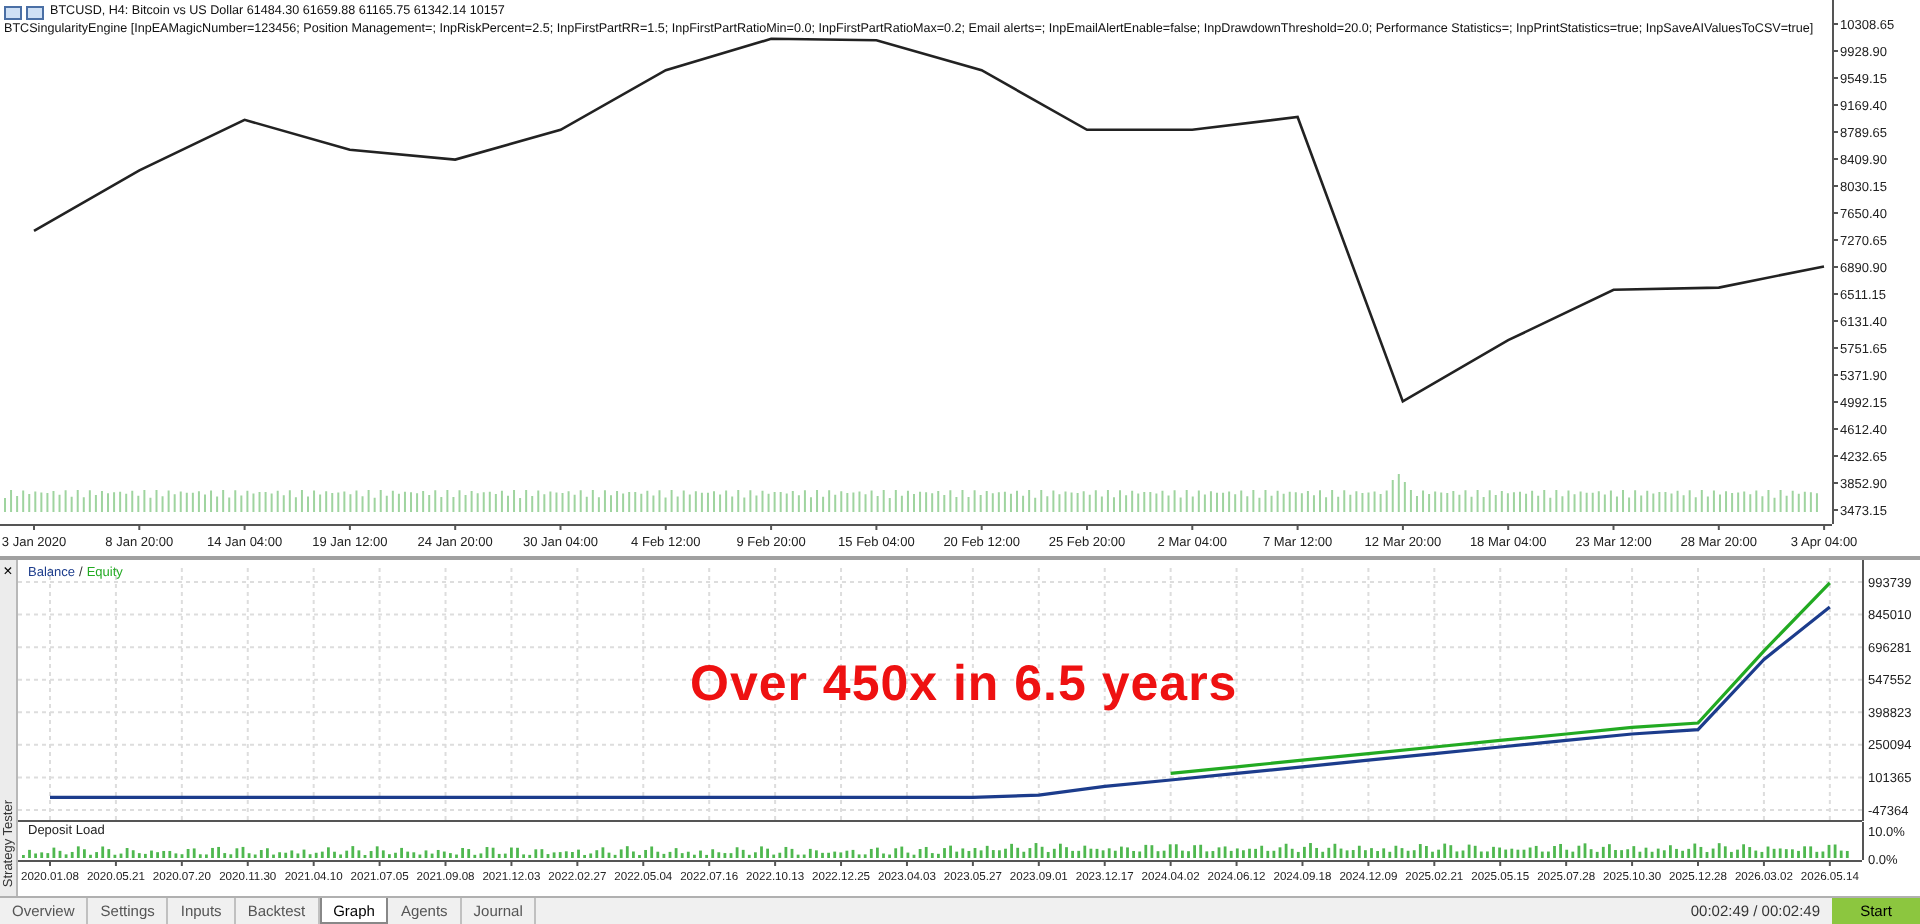  Describe the element at coordinates (24, 12) in the screenshot. I see `chart-icons` at that location.